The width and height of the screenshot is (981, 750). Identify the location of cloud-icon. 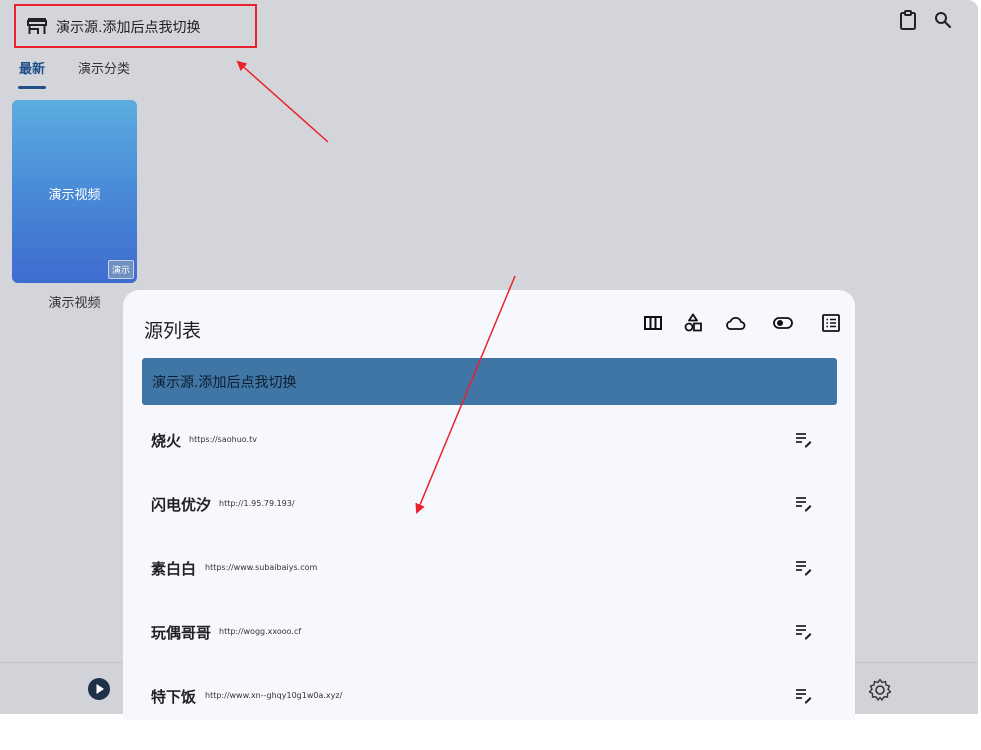
(735, 323).